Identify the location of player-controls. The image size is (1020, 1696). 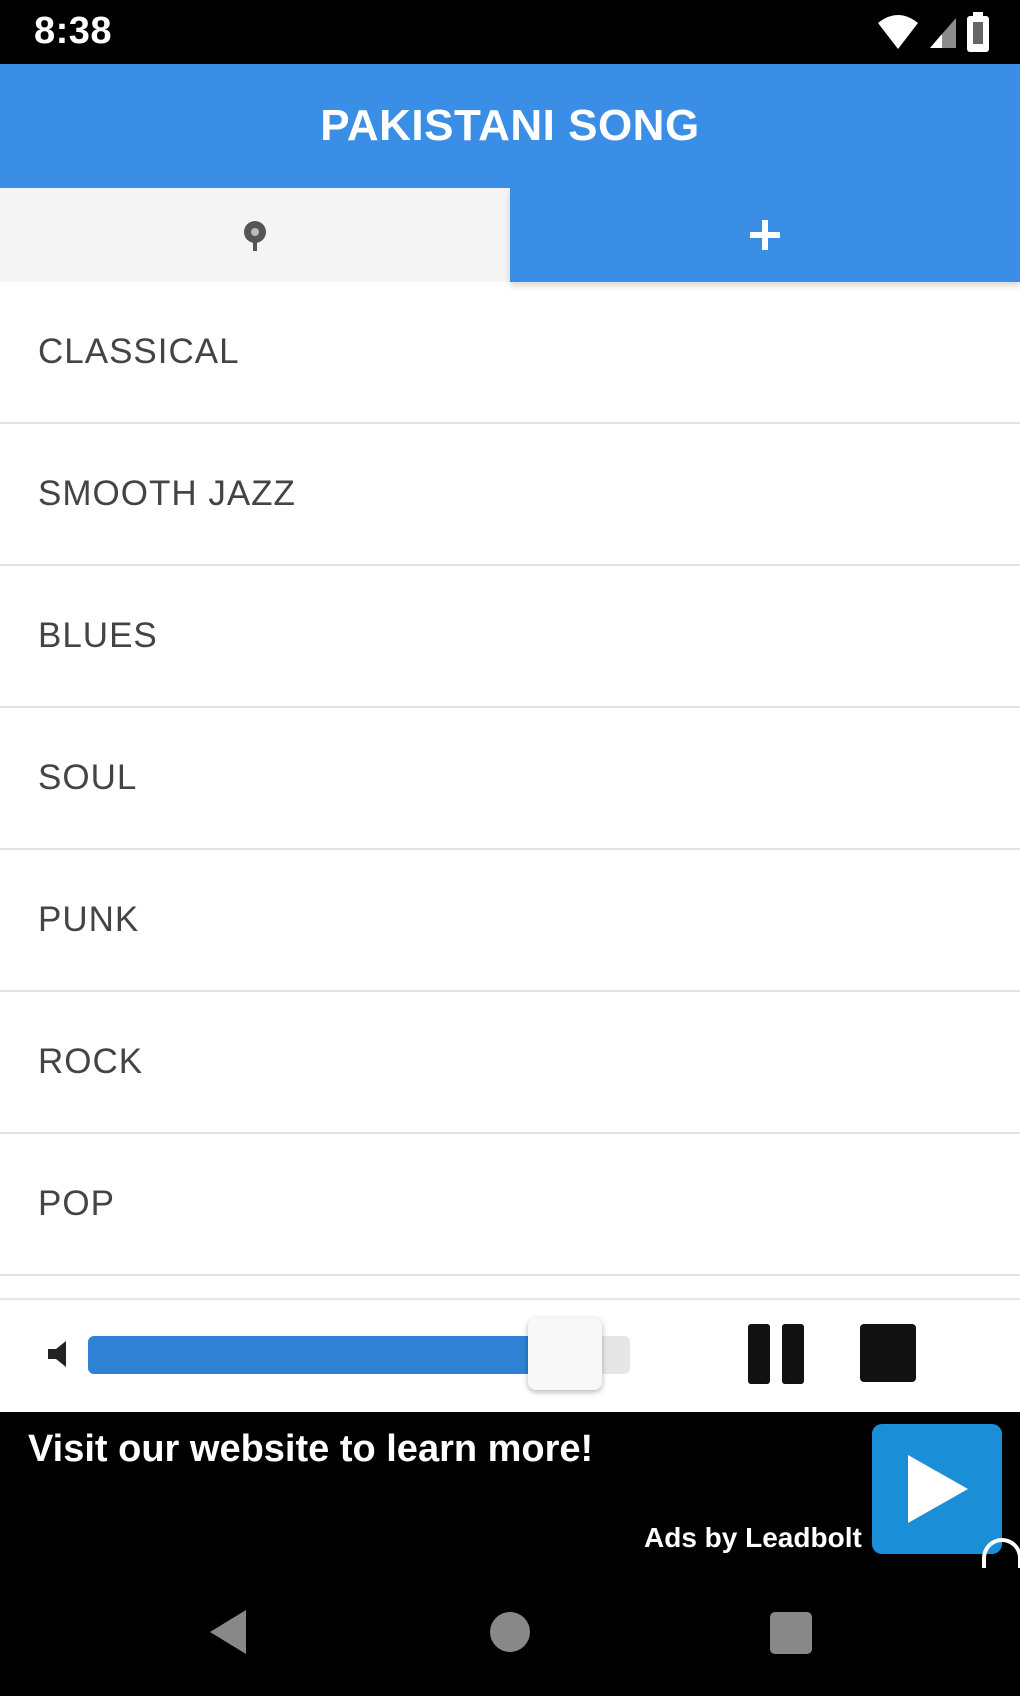
(510, 1354).